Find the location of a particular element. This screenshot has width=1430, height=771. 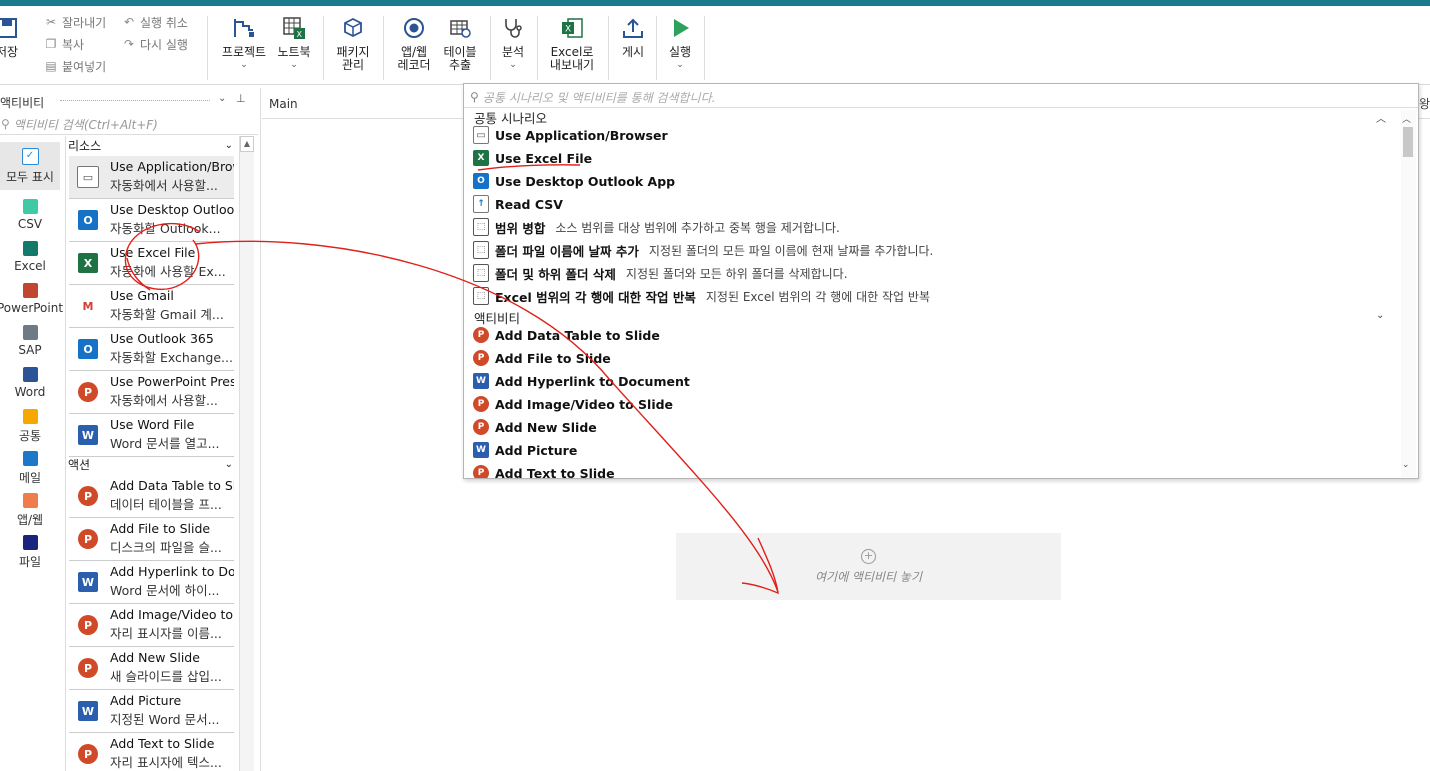

save-label: 저장 is located at coordinates (9, 52).